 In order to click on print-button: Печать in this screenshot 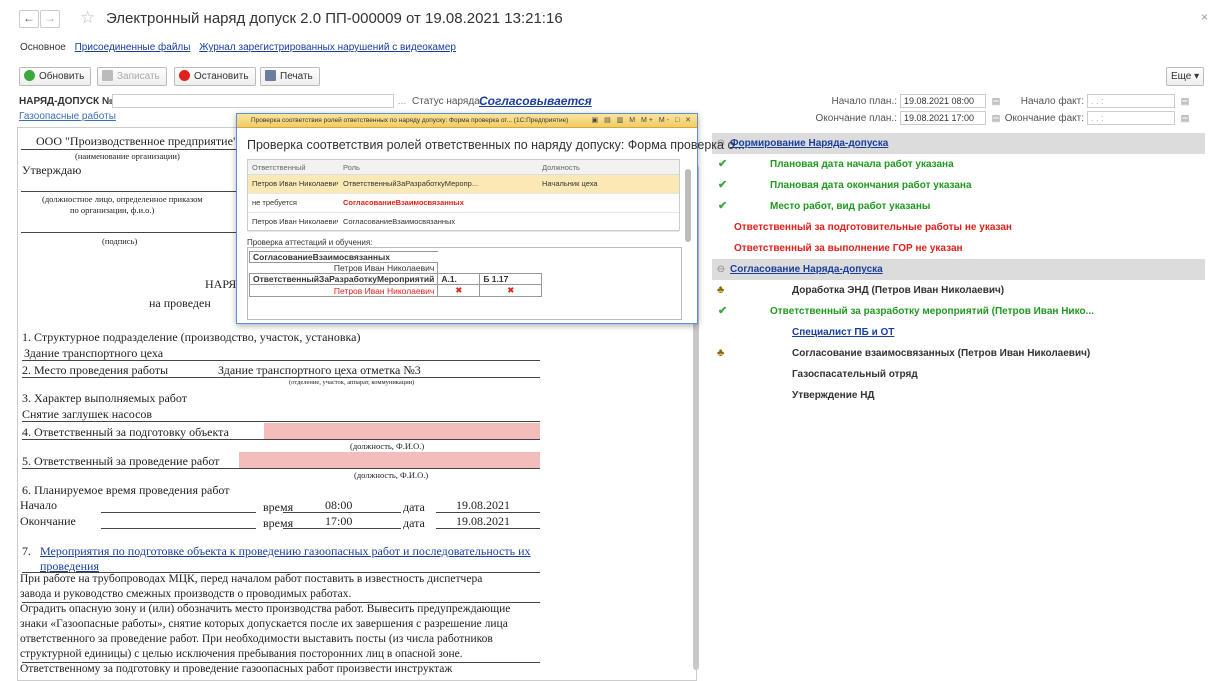, I will do `click(290, 76)`.